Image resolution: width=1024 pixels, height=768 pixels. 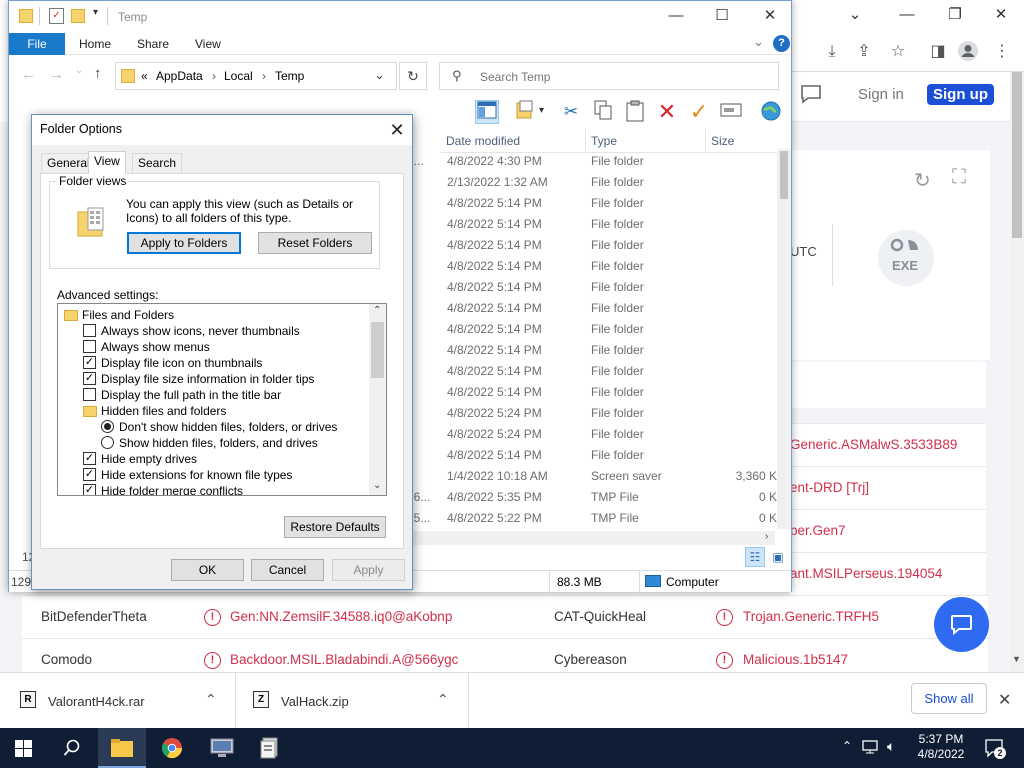 What do you see at coordinates (78, 16) in the screenshot?
I see `new-folder-icon` at bounding box center [78, 16].